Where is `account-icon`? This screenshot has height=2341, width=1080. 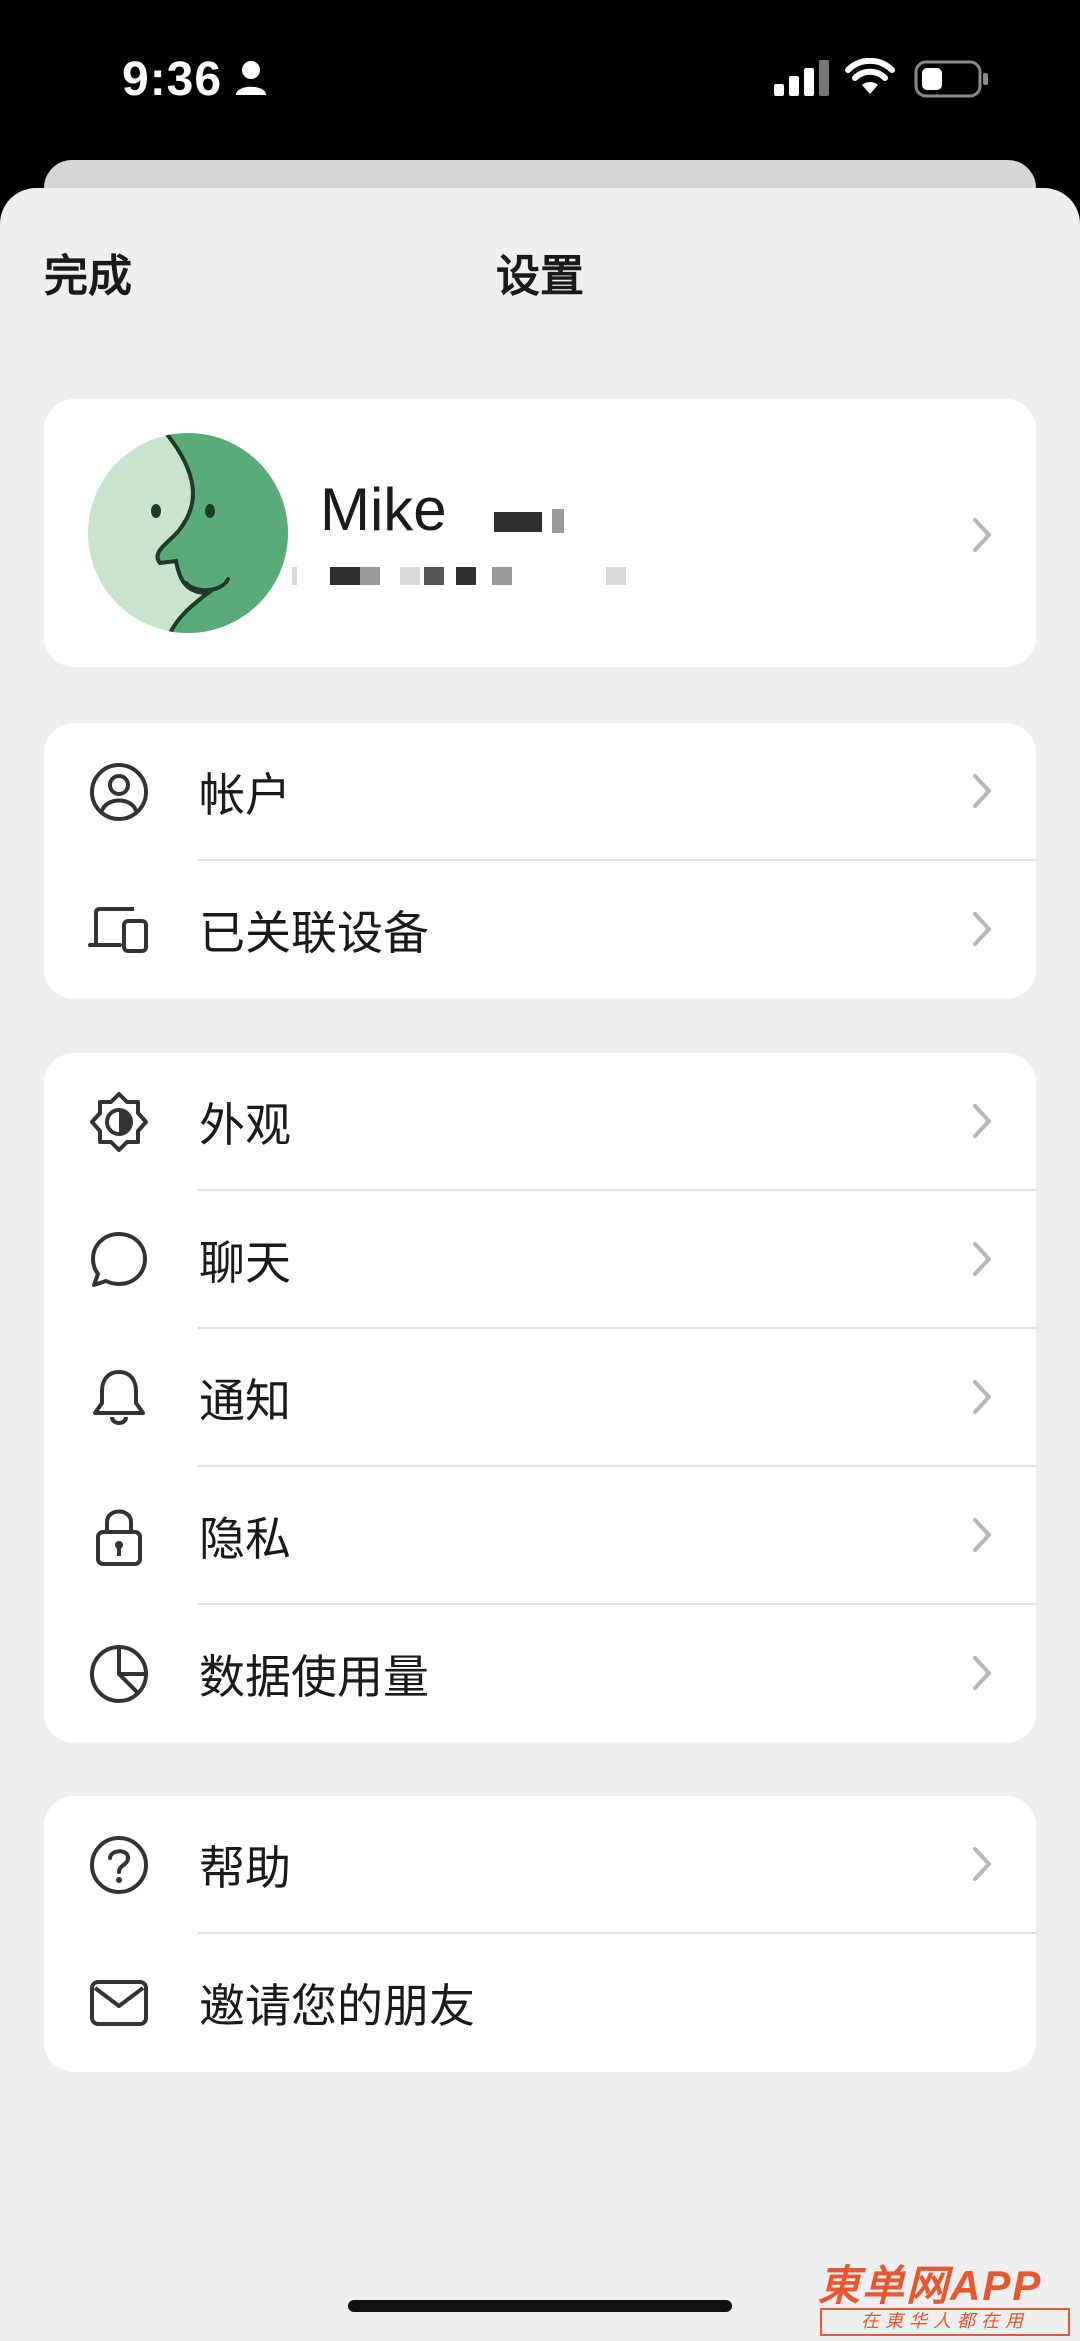
account-icon is located at coordinates (119, 792).